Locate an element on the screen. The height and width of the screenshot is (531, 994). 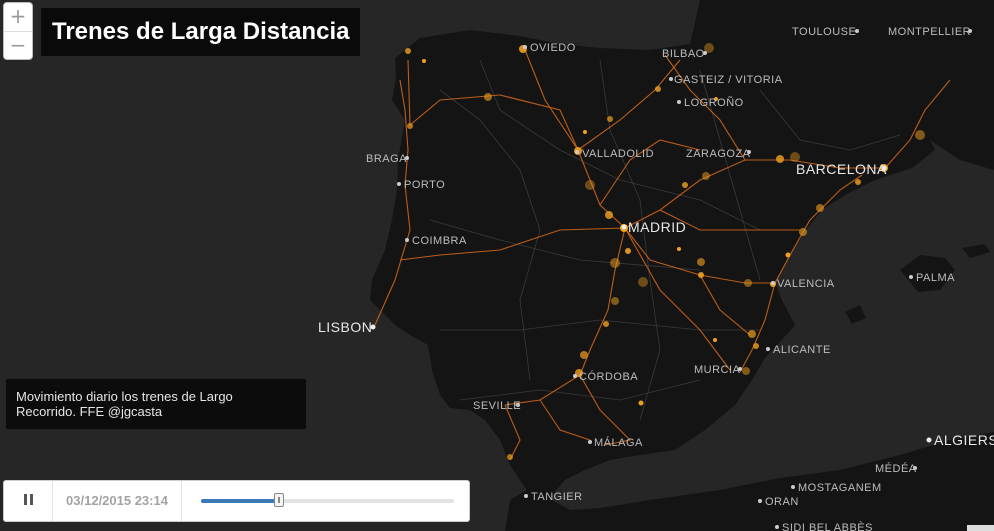
city-braga: BRAGA is located at coordinates (387, 159).